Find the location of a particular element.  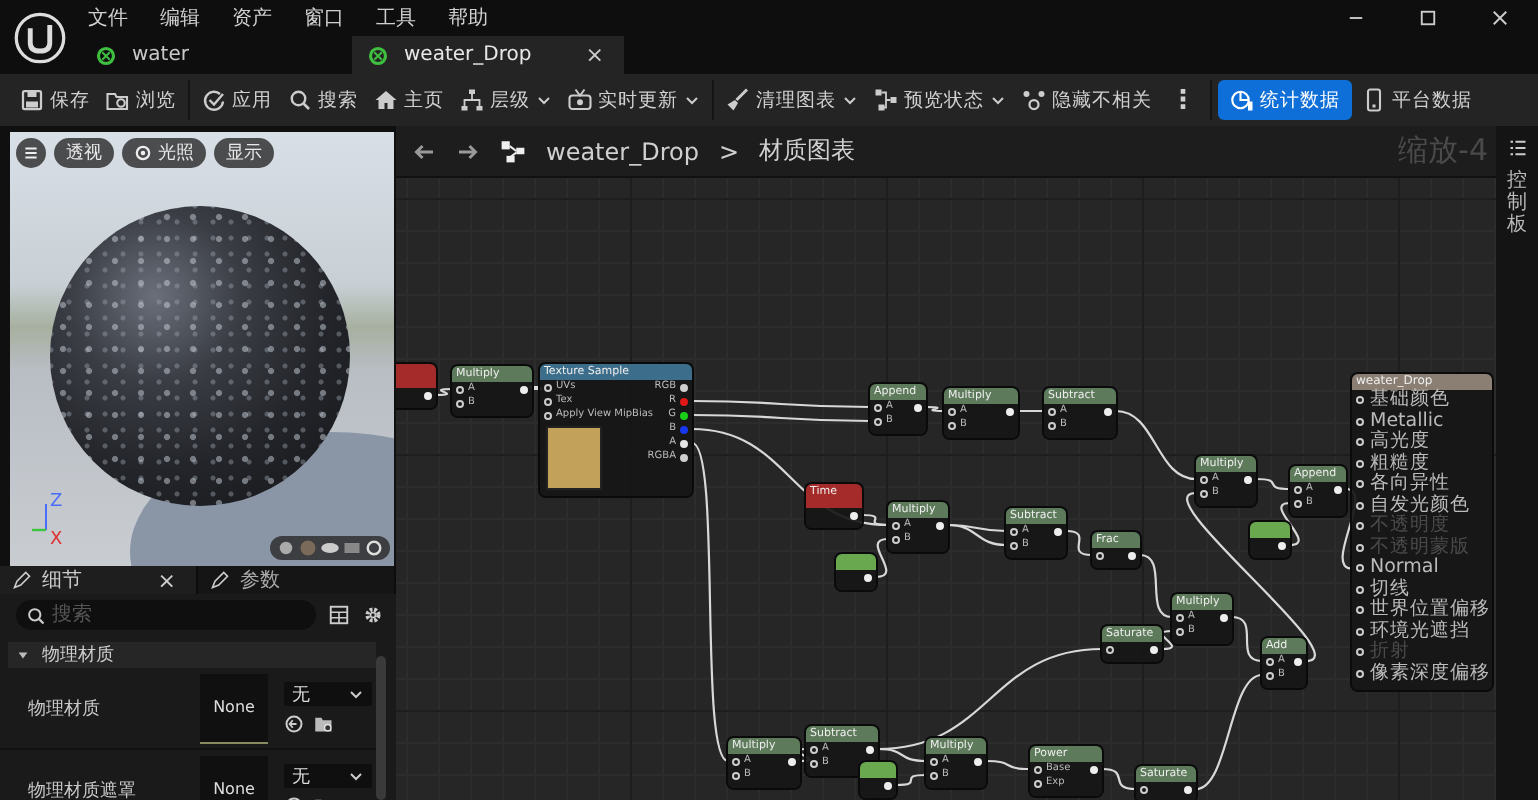

pin-icon is located at coordinates (684, 415).